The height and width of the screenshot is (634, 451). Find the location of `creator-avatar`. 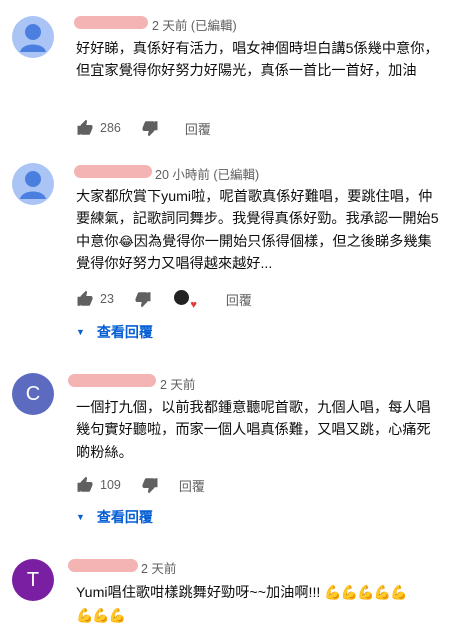

creator-avatar is located at coordinates (181, 297).